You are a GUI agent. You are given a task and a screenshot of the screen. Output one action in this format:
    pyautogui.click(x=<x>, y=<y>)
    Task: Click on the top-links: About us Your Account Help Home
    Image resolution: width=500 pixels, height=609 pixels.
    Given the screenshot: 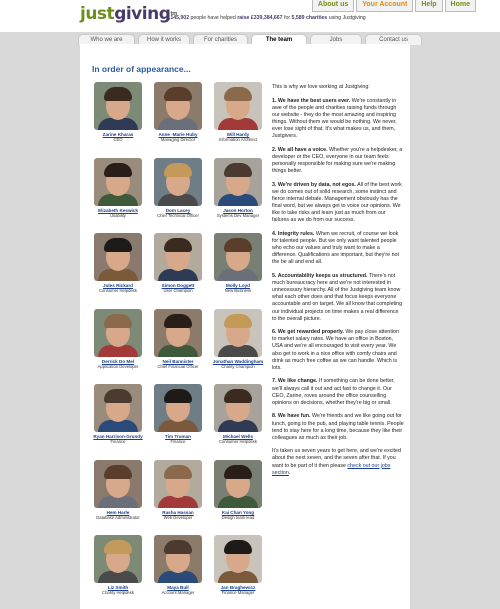 What is the action you would take?
    pyautogui.click(x=393, y=6)
    